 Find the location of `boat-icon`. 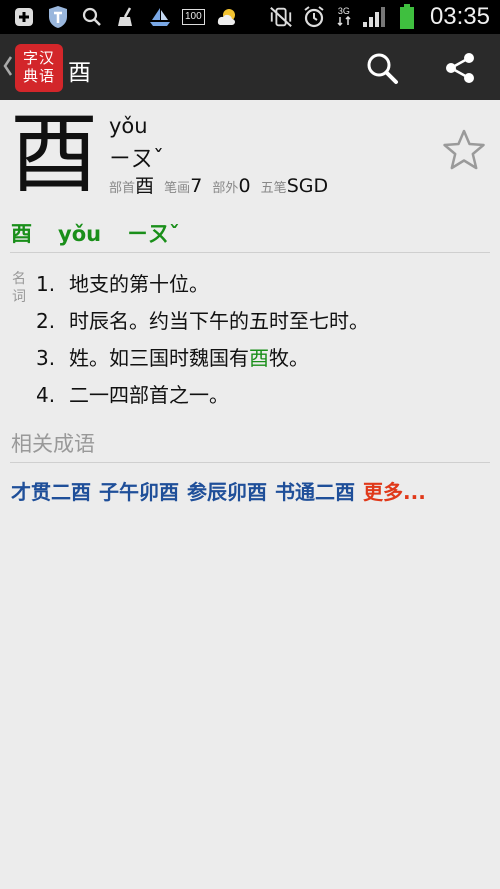

boat-icon is located at coordinates (160, 17).